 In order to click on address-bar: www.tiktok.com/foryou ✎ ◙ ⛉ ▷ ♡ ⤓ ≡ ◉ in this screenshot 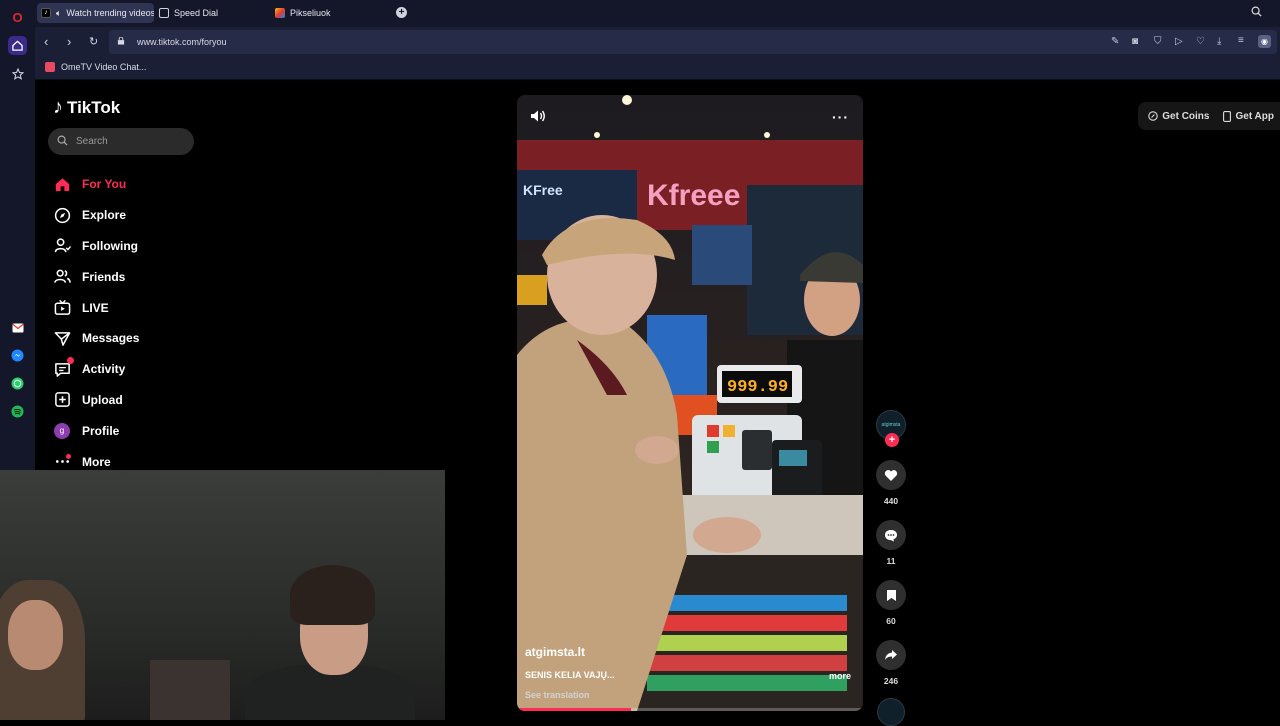, I will do `click(693, 42)`.